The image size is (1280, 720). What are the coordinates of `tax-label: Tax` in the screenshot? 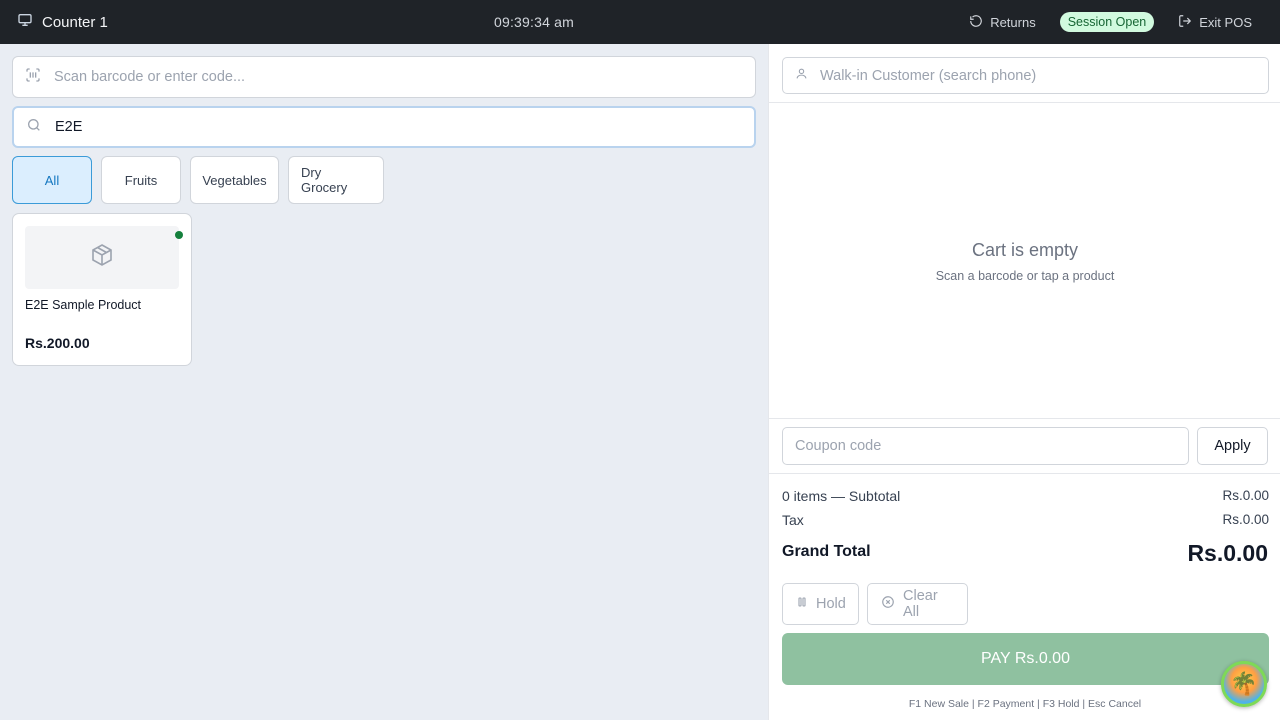 It's located at (793, 520).